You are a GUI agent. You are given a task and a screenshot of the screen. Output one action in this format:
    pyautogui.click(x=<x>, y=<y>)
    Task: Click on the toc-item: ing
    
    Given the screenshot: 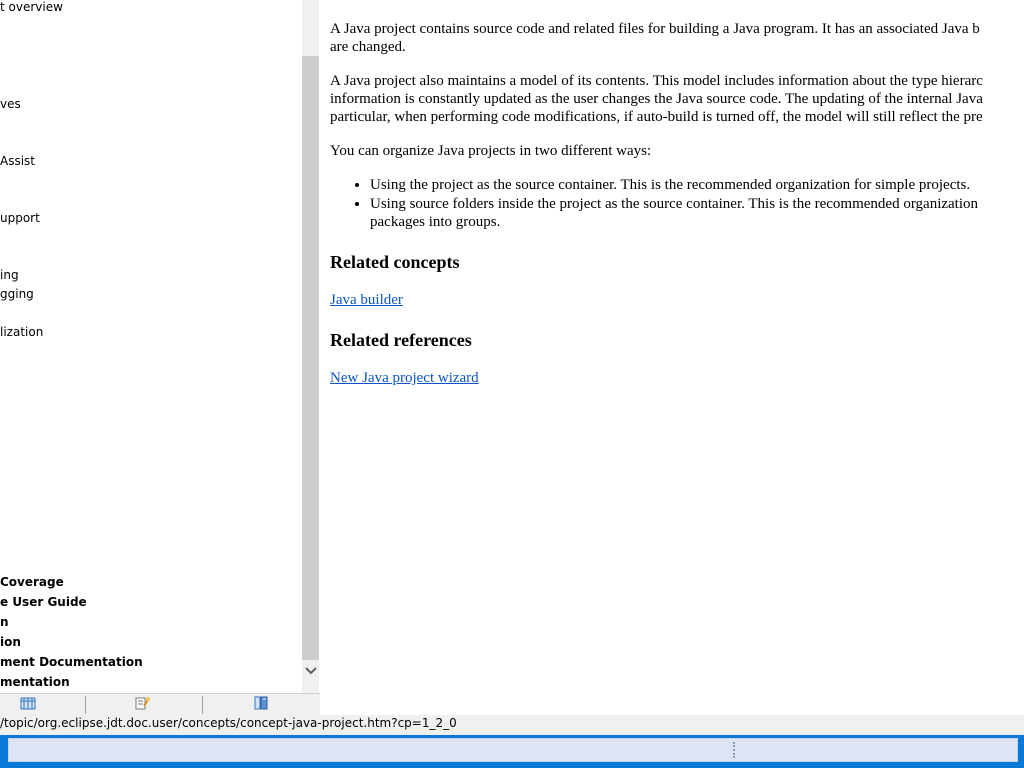 What is the action you would take?
    pyautogui.click(x=9, y=275)
    